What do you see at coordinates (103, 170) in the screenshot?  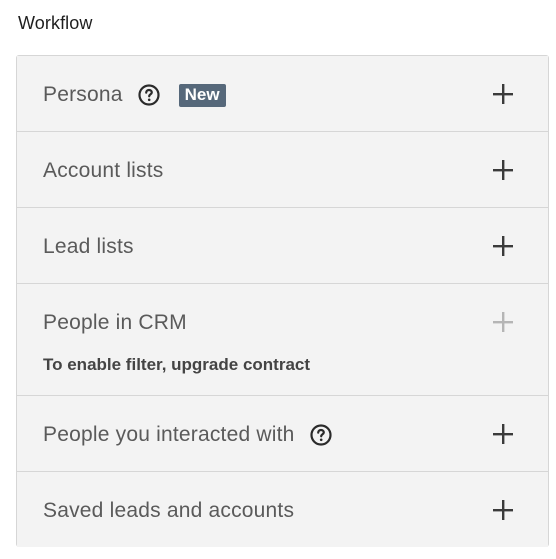 I see `filter-label-account-lists: Account lists` at bounding box center [103, 170].